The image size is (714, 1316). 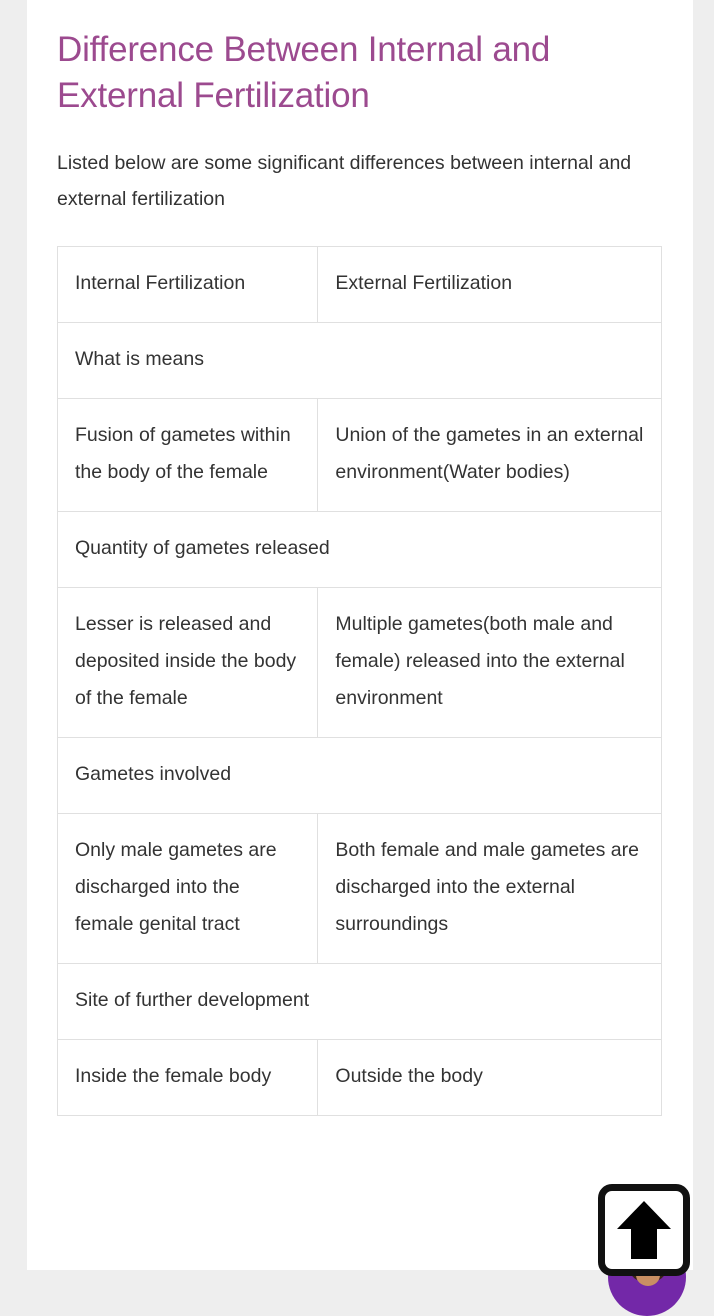 I want to click on column-header-external-fertilization: External Fertilization, so click(x=489, y=284).